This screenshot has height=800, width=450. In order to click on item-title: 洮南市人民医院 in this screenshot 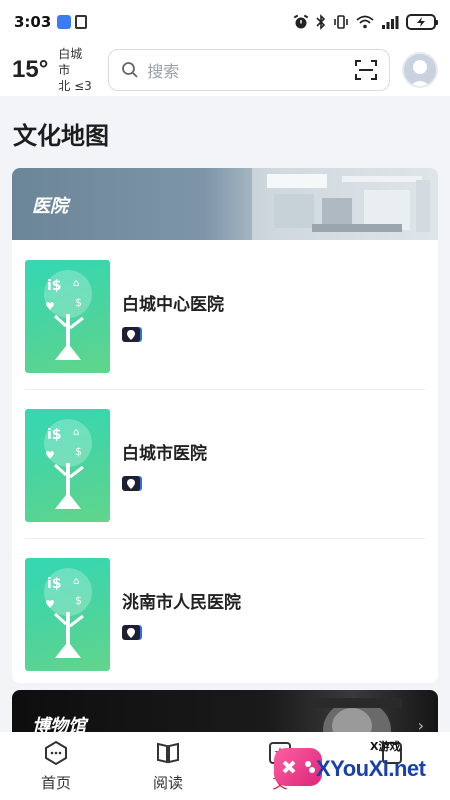, I will do `click(181, 603)`.